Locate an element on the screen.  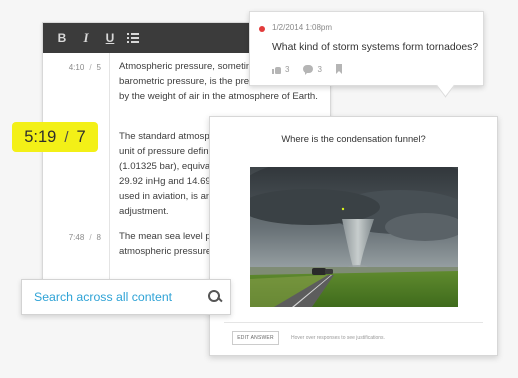
badge-index: 7 is located at coordinates (81, 136).